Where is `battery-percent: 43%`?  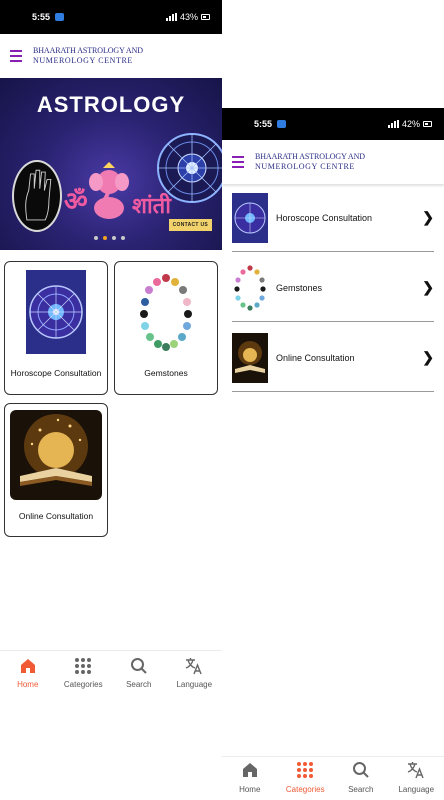 battery-percent: 43% is located at coordinates (188, 17).